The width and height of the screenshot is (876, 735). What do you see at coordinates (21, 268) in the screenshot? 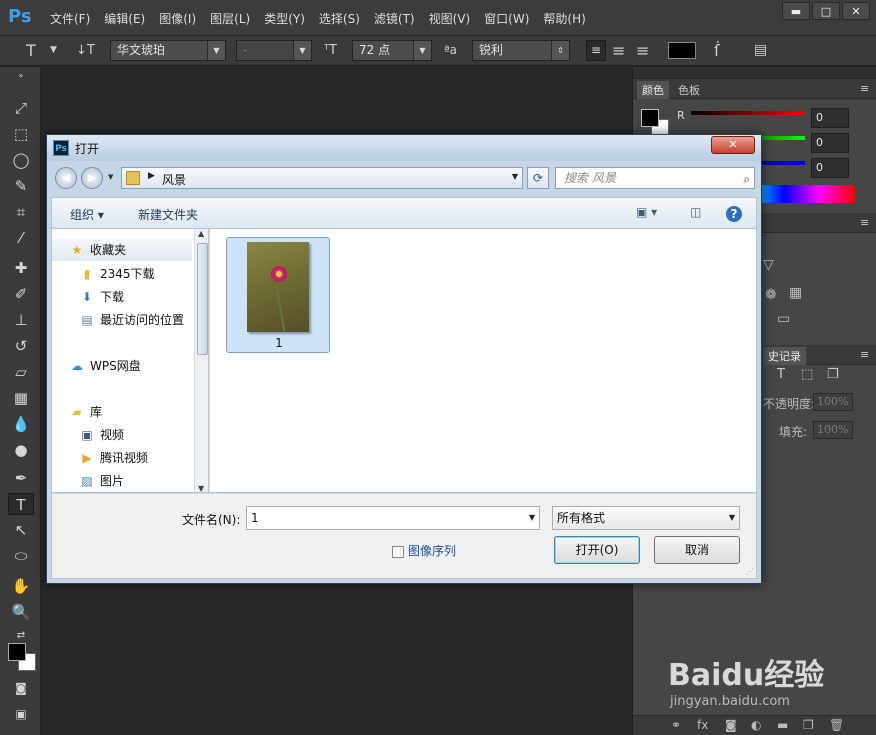
I see `healing-brush-tool-icon: ✚` at bounding box center [21, 268].